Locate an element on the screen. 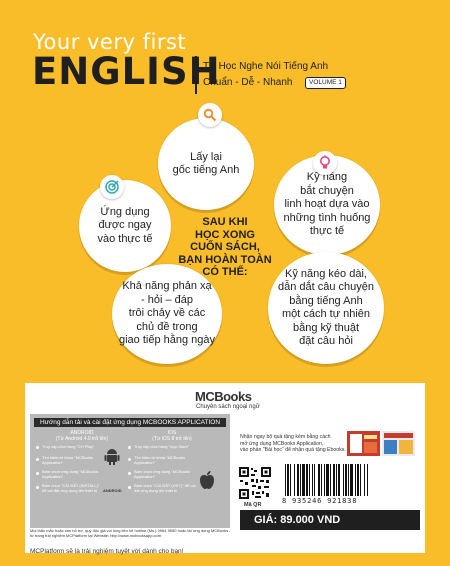 This screenshot has width=450, height=566. bubble-text: đặt câu hỏi is located at coordinates (326, 341).